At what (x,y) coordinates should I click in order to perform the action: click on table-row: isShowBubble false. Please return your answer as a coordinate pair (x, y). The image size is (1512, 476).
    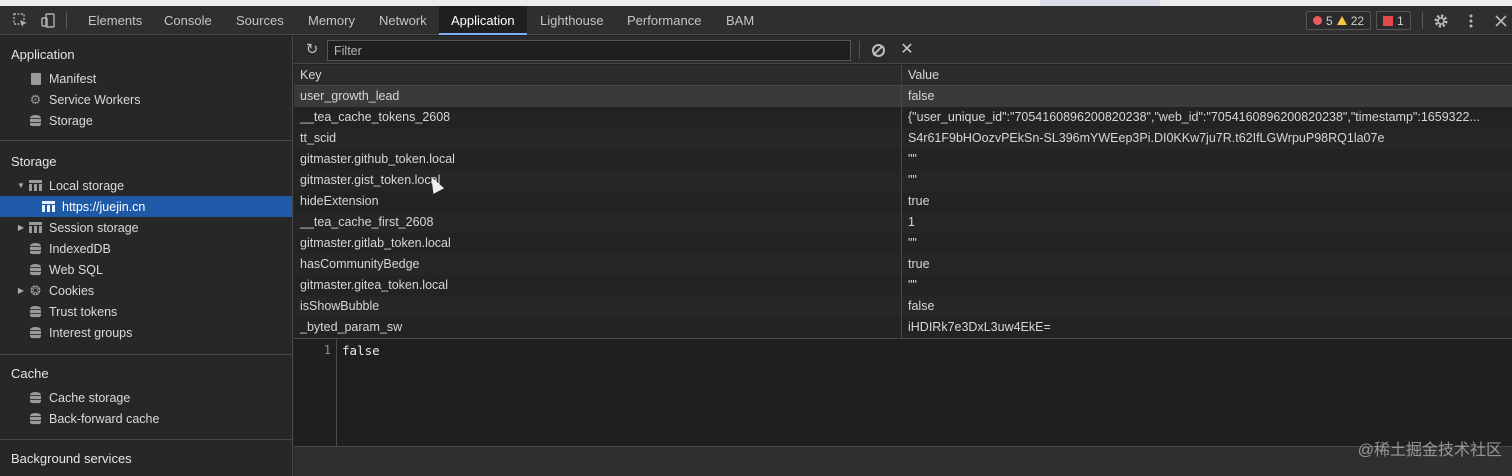
    Looking at the image, I should click on (903, 306).